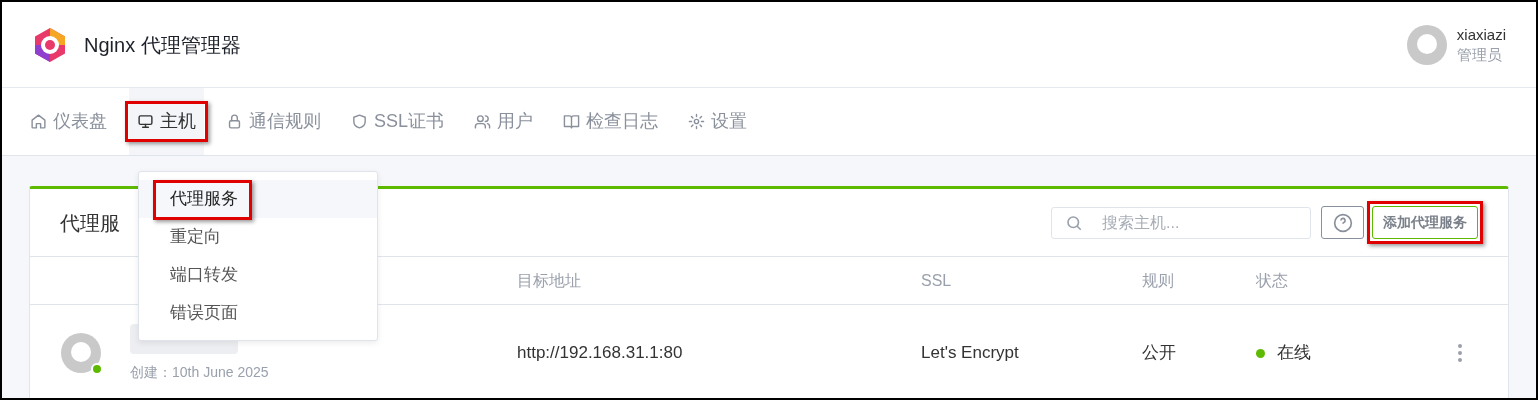 Image resolution: width=1538 pixels, height=400 pixels. I want to click on user-name: xiaxiazi, so click(1481, 34).